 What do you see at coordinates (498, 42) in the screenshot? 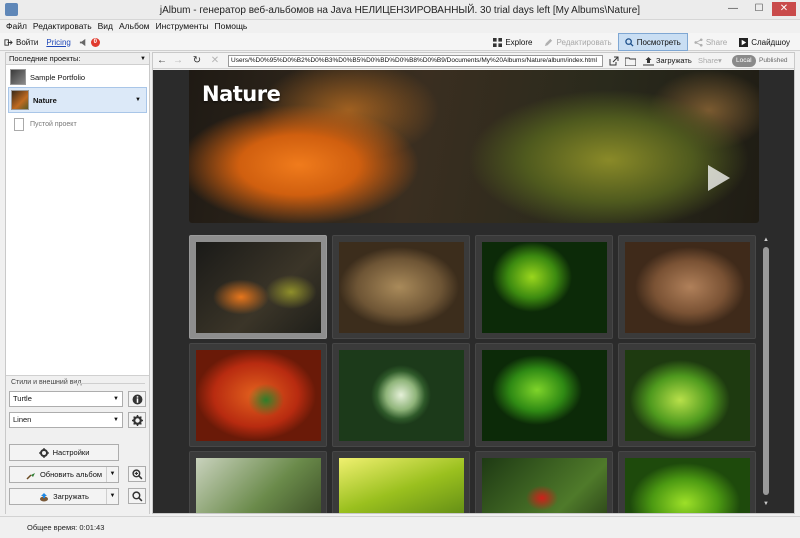
I see `grid-icon` at bounding box center [498, 42].